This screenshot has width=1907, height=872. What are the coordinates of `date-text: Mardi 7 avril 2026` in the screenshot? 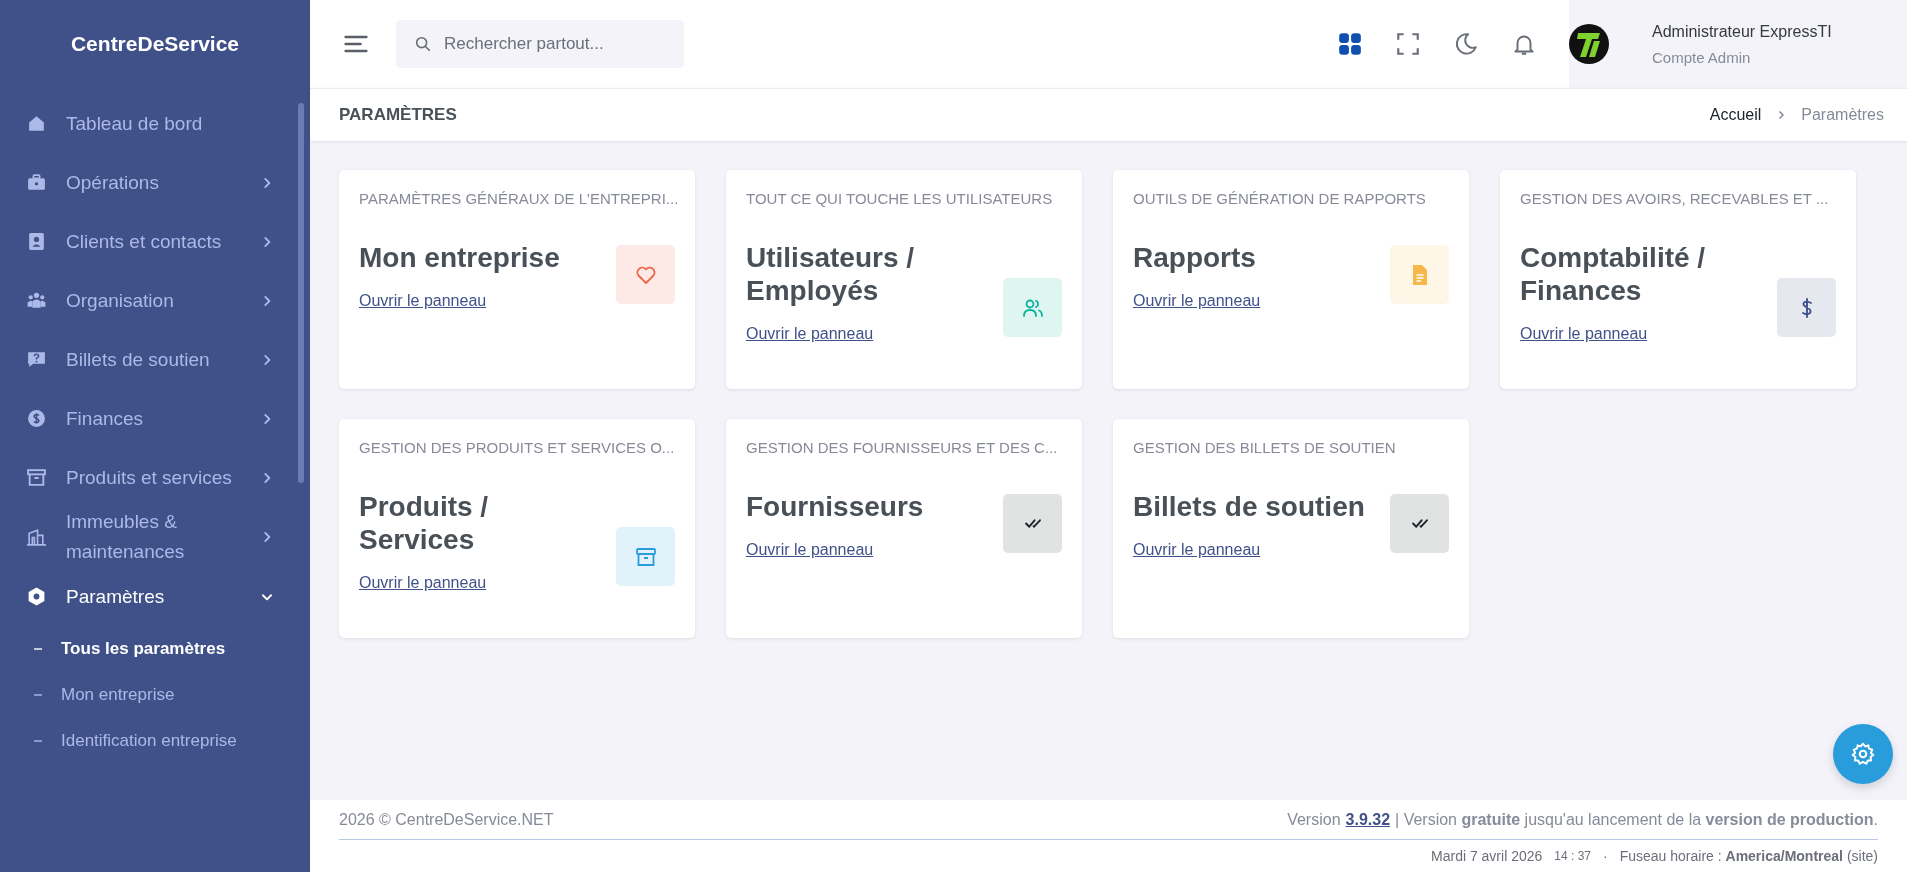 It's located at (1487, 856).